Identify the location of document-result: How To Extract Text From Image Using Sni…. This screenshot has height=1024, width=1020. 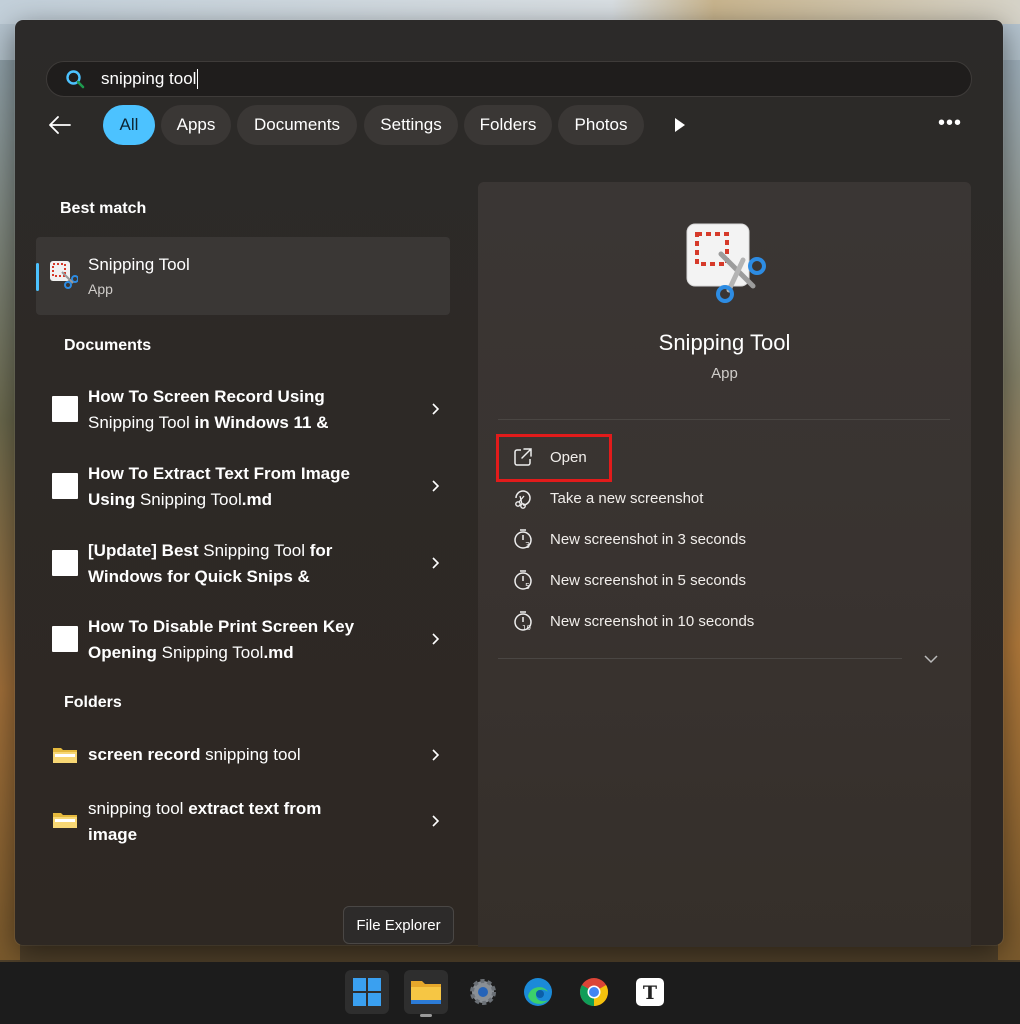
(250, 491).